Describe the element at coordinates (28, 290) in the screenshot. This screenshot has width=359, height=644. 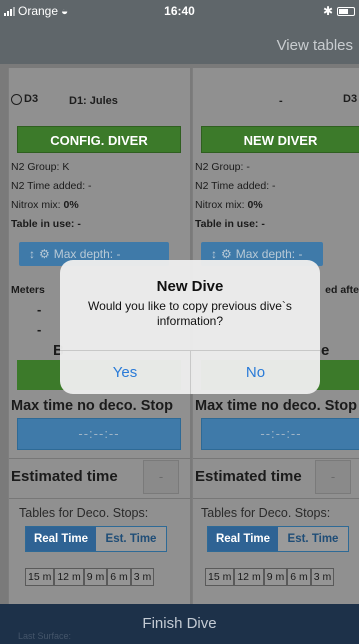
I see `meters-label: Meters` at that location.